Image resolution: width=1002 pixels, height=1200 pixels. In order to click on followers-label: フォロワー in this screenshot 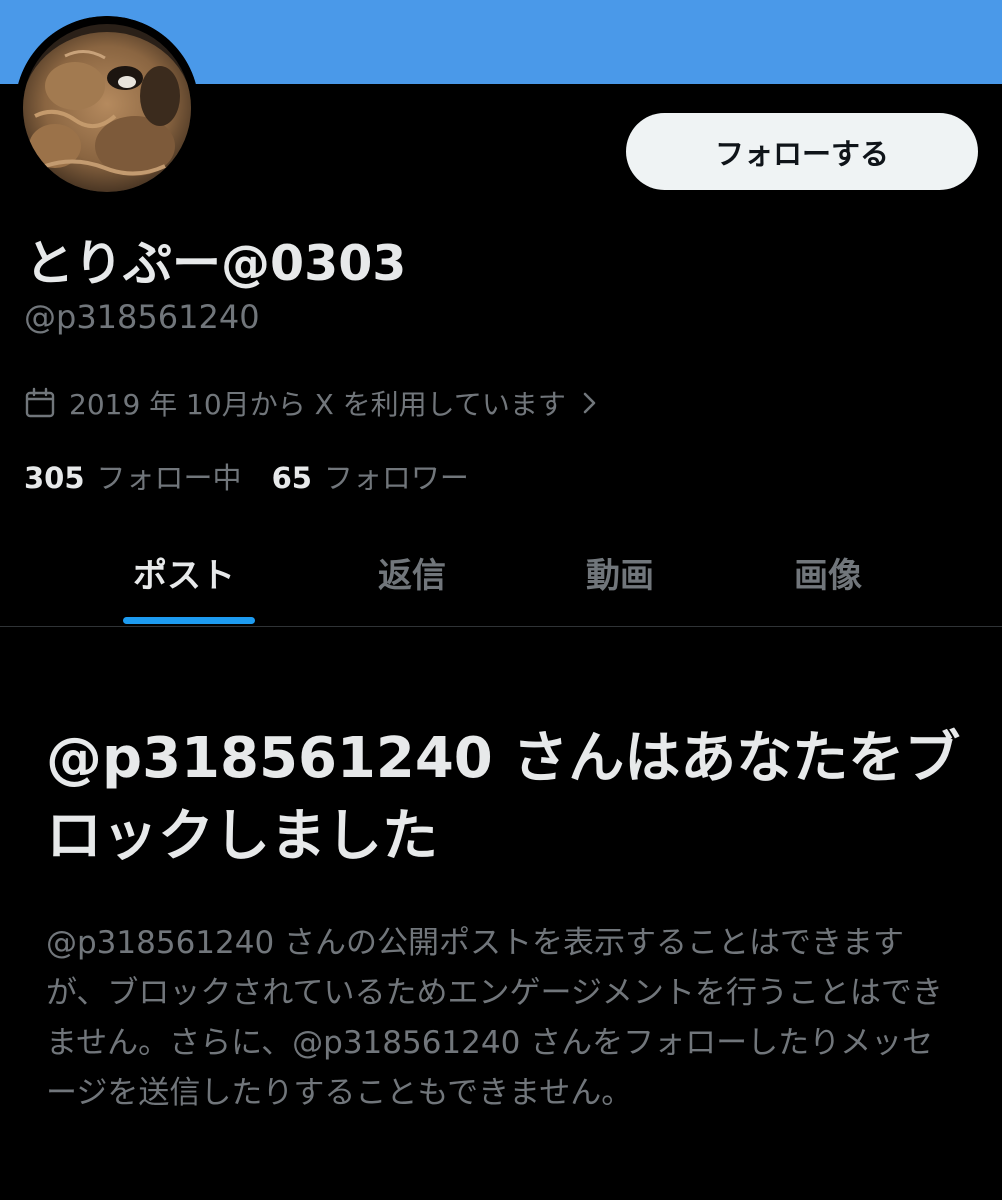, I will do `click(396, 478)`.